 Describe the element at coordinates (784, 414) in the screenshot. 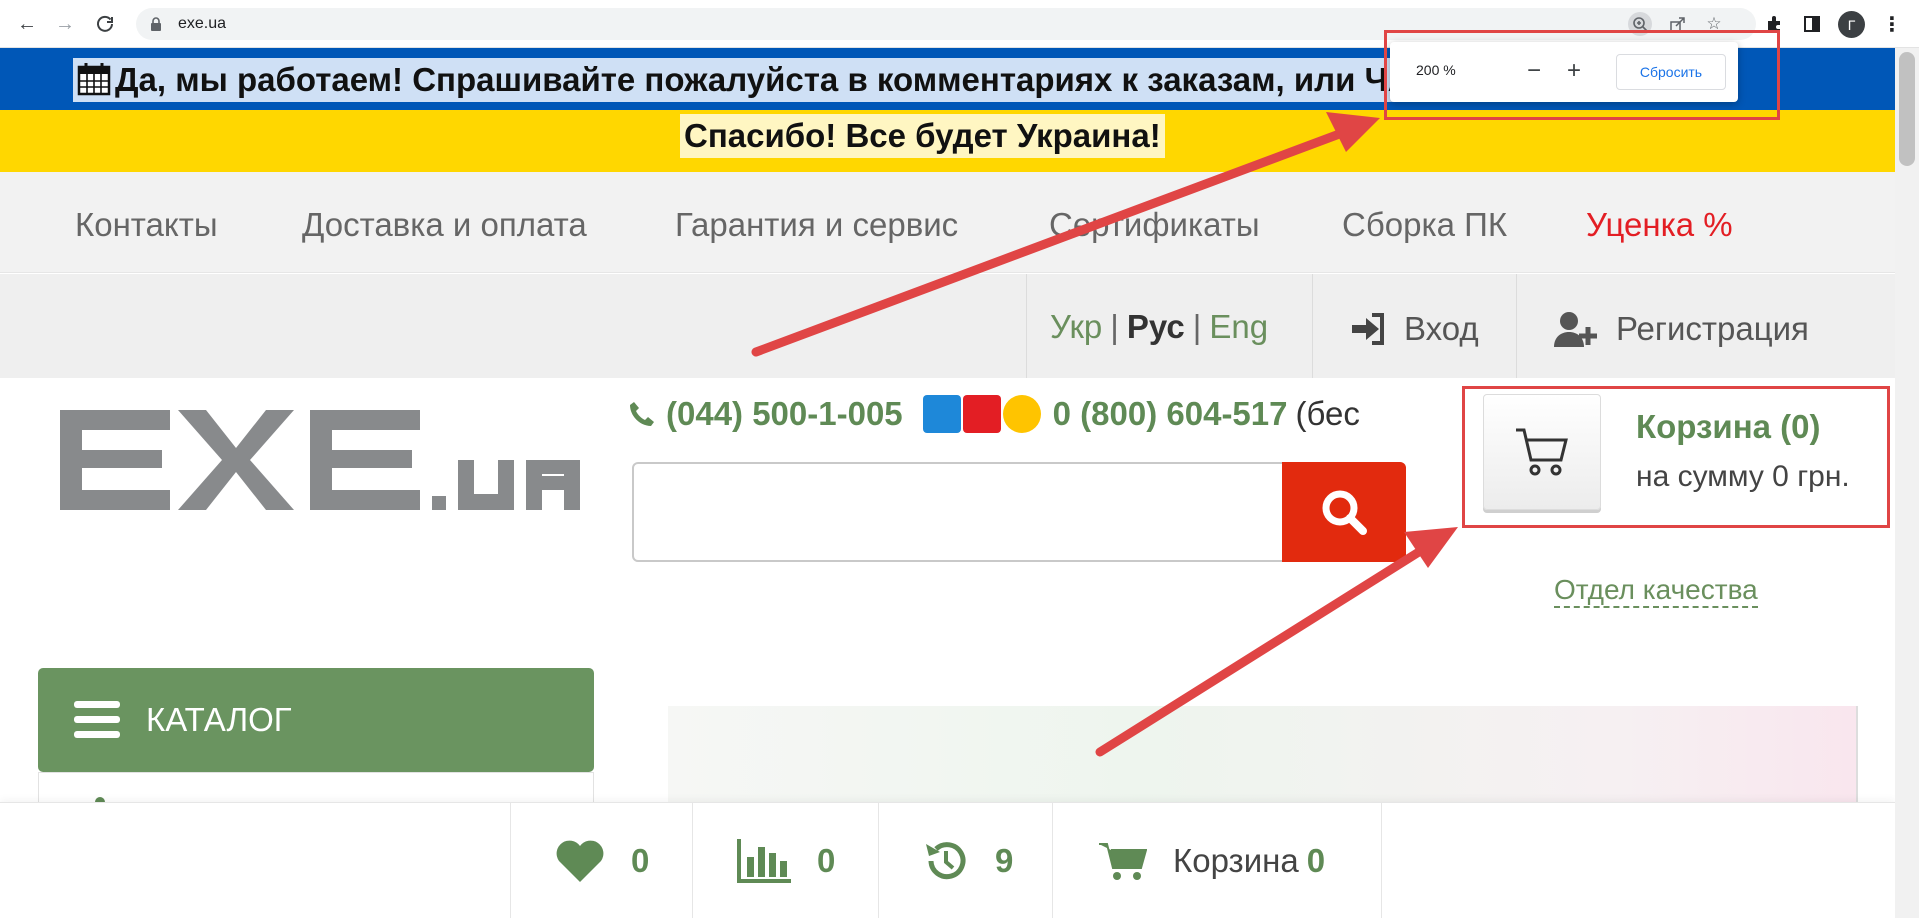

I see `phone-primary: (044) 500-1-005` at that location.